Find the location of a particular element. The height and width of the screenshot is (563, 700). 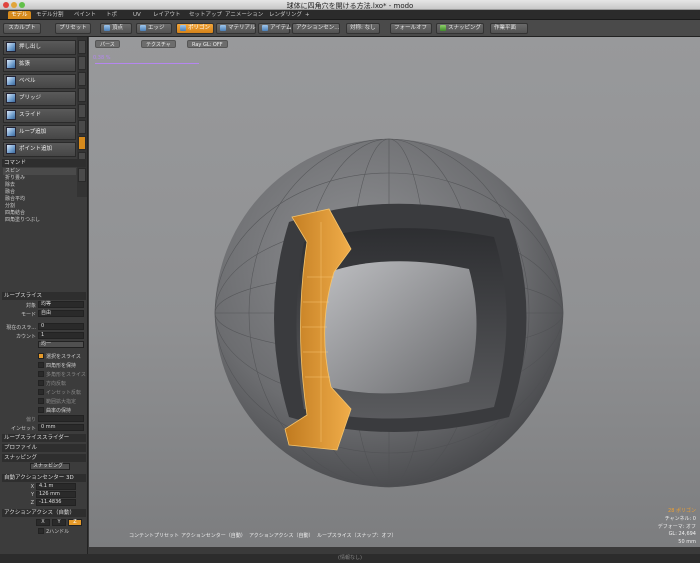

vtab-basic is located at coordinates (82, 47).